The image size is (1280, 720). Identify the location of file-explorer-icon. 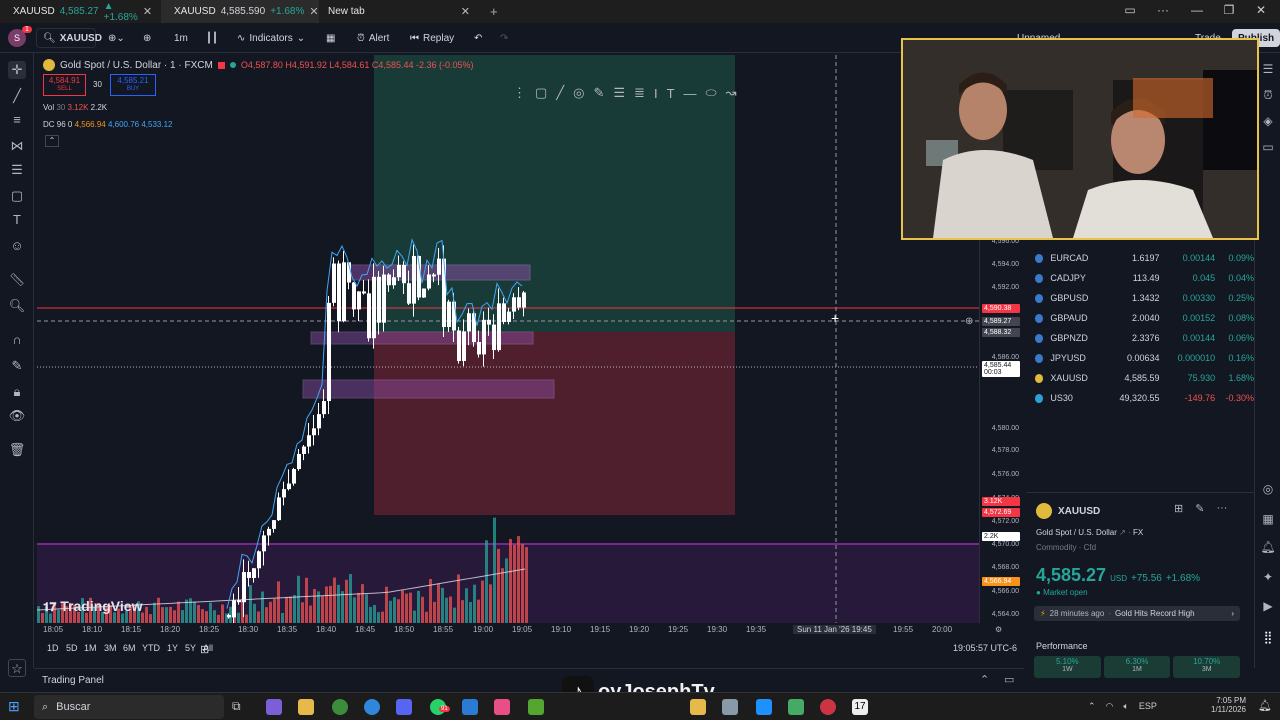
(306, 707).